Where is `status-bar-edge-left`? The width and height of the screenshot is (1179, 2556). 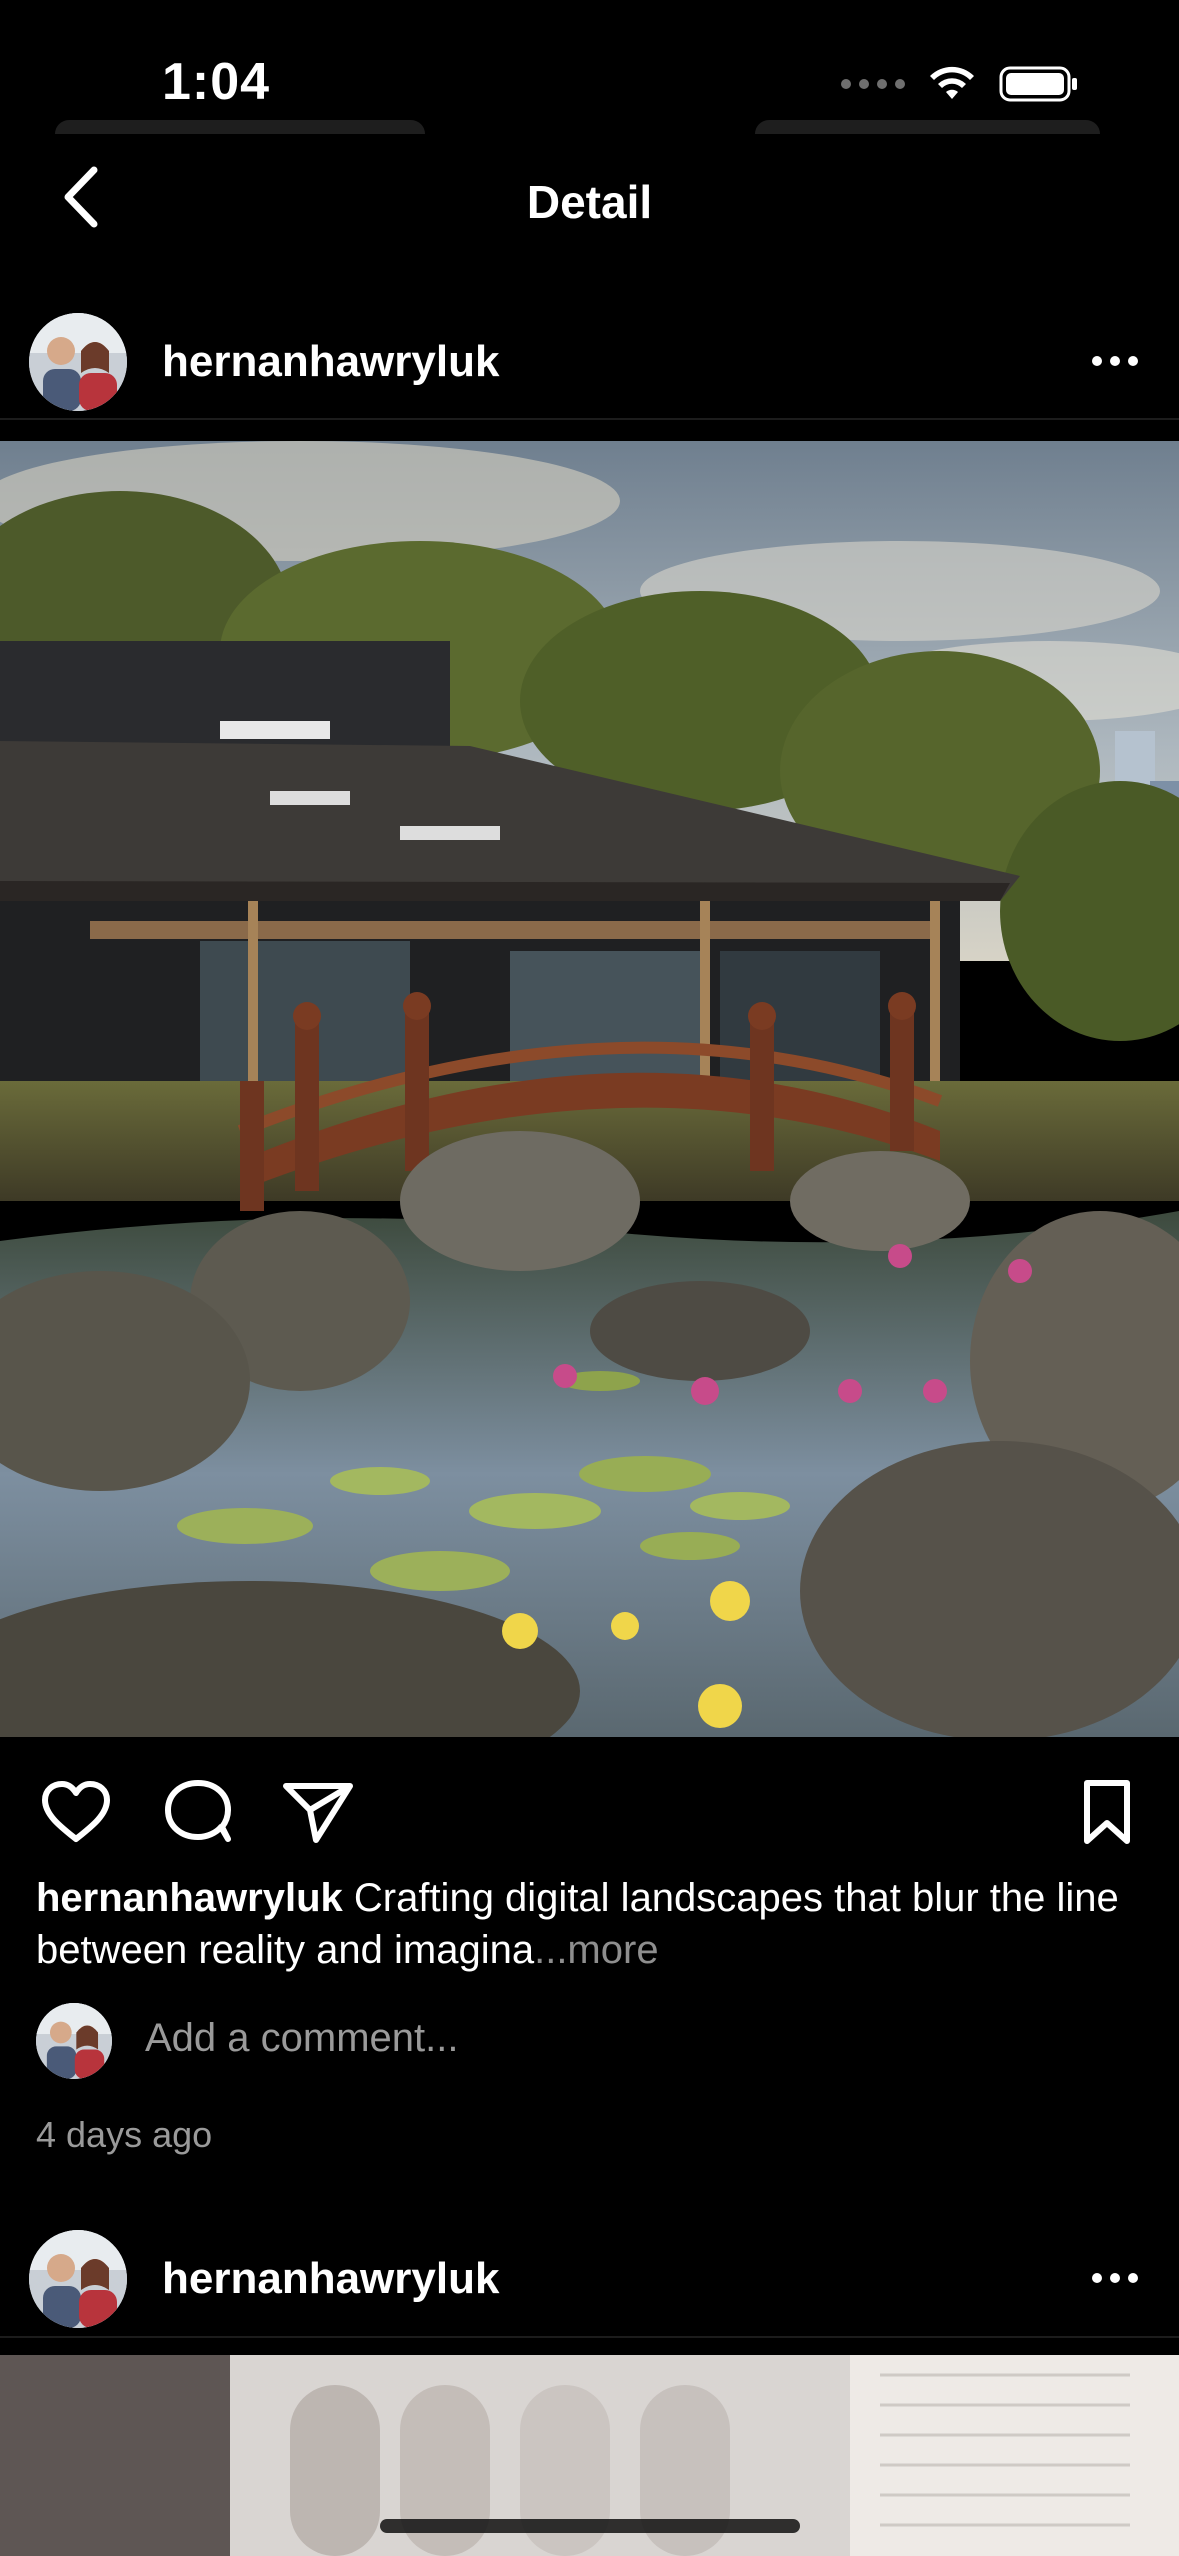
status-bar-edge-left is located at coordinates (240, 127).